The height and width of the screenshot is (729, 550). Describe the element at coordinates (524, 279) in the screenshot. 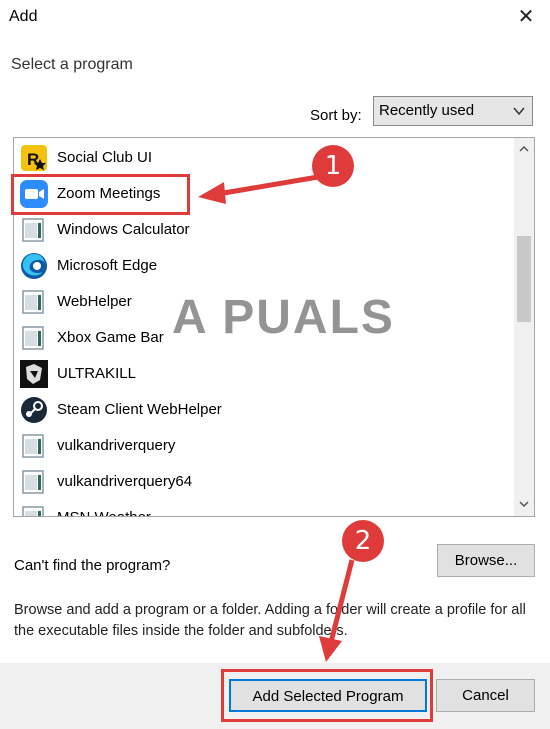

I see `scrollbar-thumb` at that location.